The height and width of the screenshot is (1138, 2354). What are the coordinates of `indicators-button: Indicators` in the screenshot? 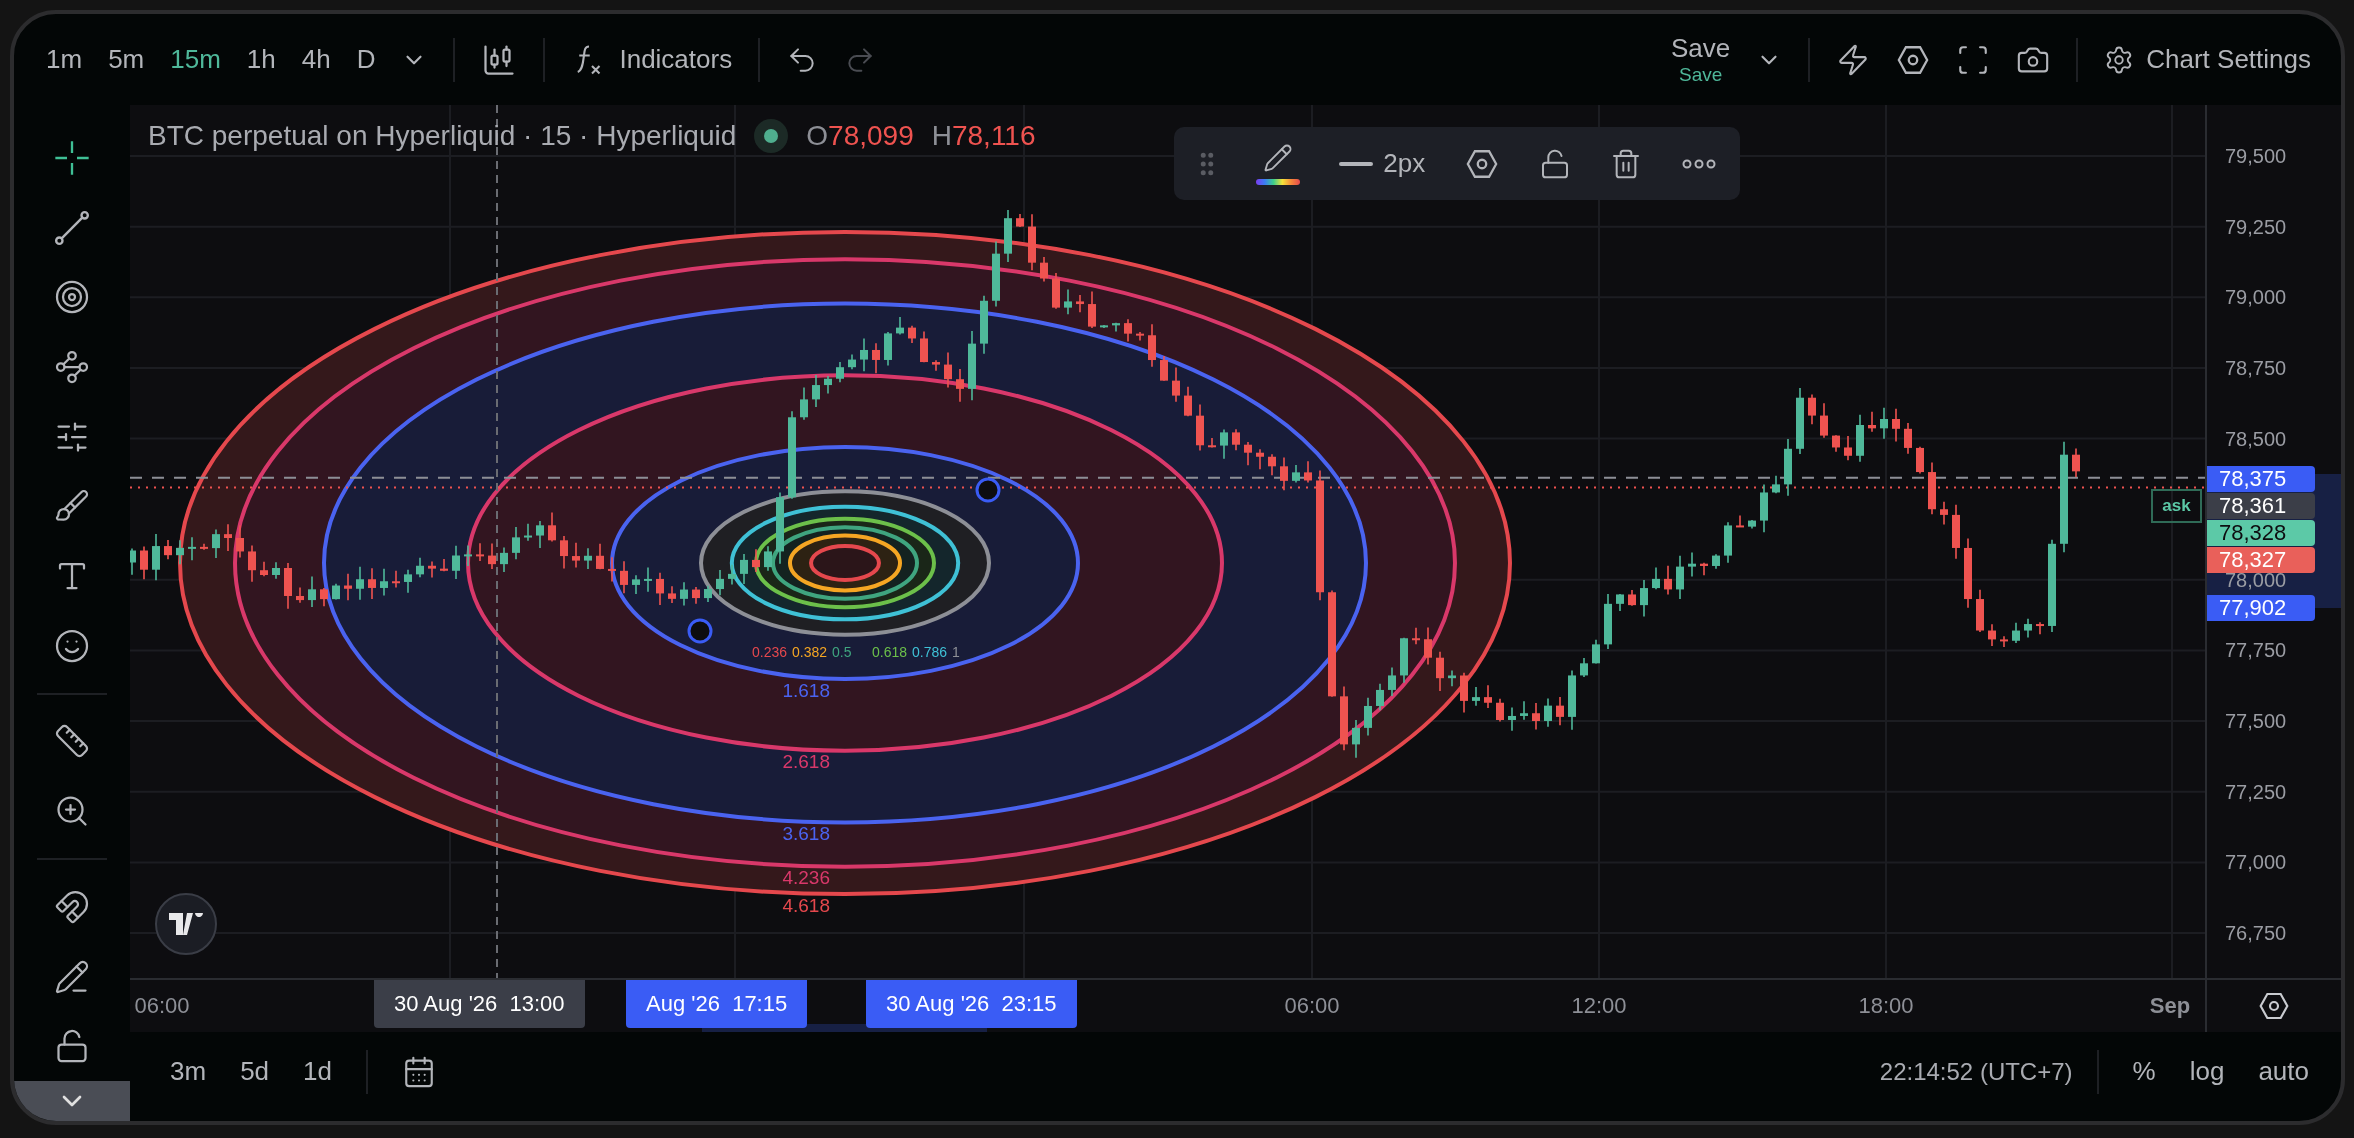 It's located at (652, 59).